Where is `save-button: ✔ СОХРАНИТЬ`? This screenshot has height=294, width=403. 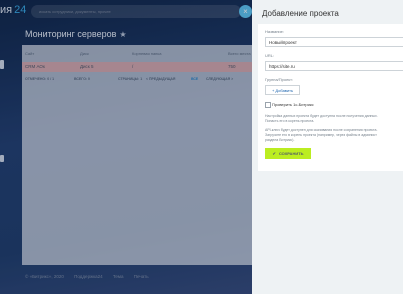 save-button: ✔ СОХРАНИТЬ is located at coordinates (288, 153).